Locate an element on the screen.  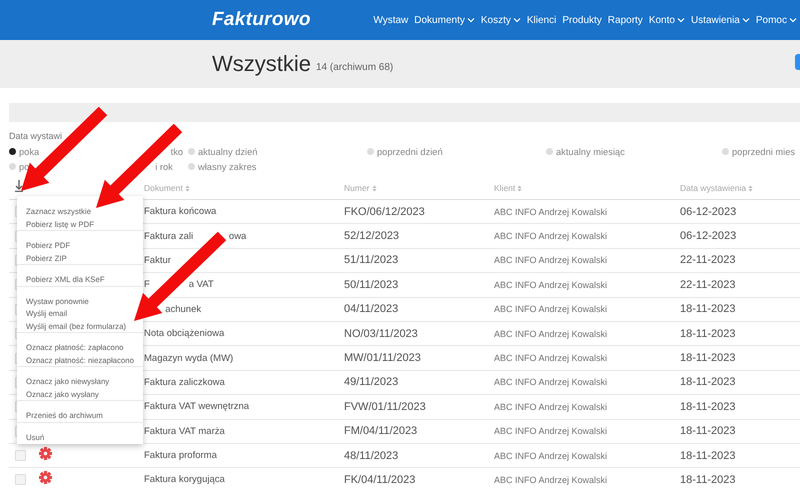
table-cell-text: 48/11/2023 is located at coordinates (372, 456).